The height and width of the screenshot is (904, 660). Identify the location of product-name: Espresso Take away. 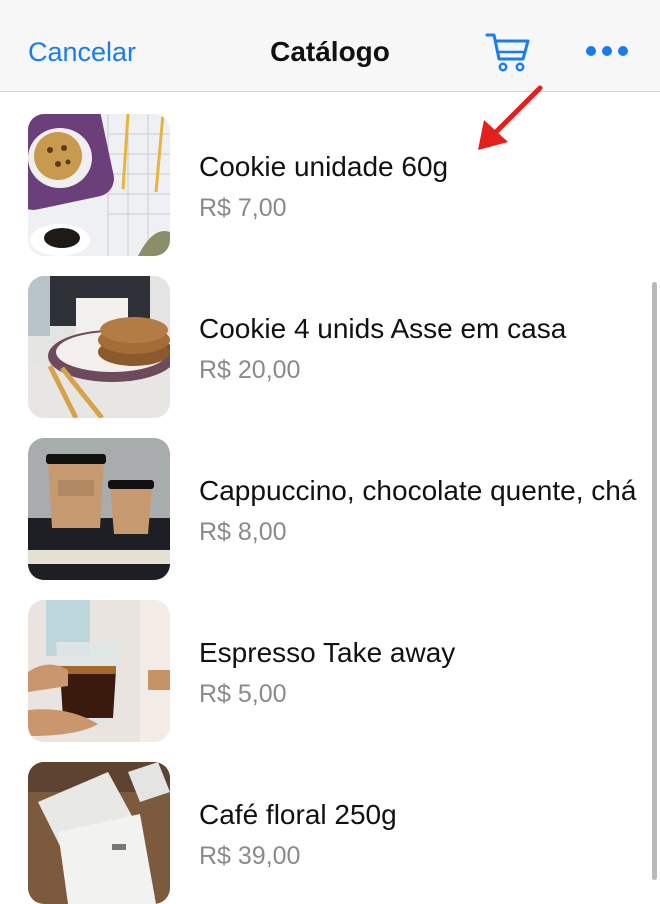
(327, 652).